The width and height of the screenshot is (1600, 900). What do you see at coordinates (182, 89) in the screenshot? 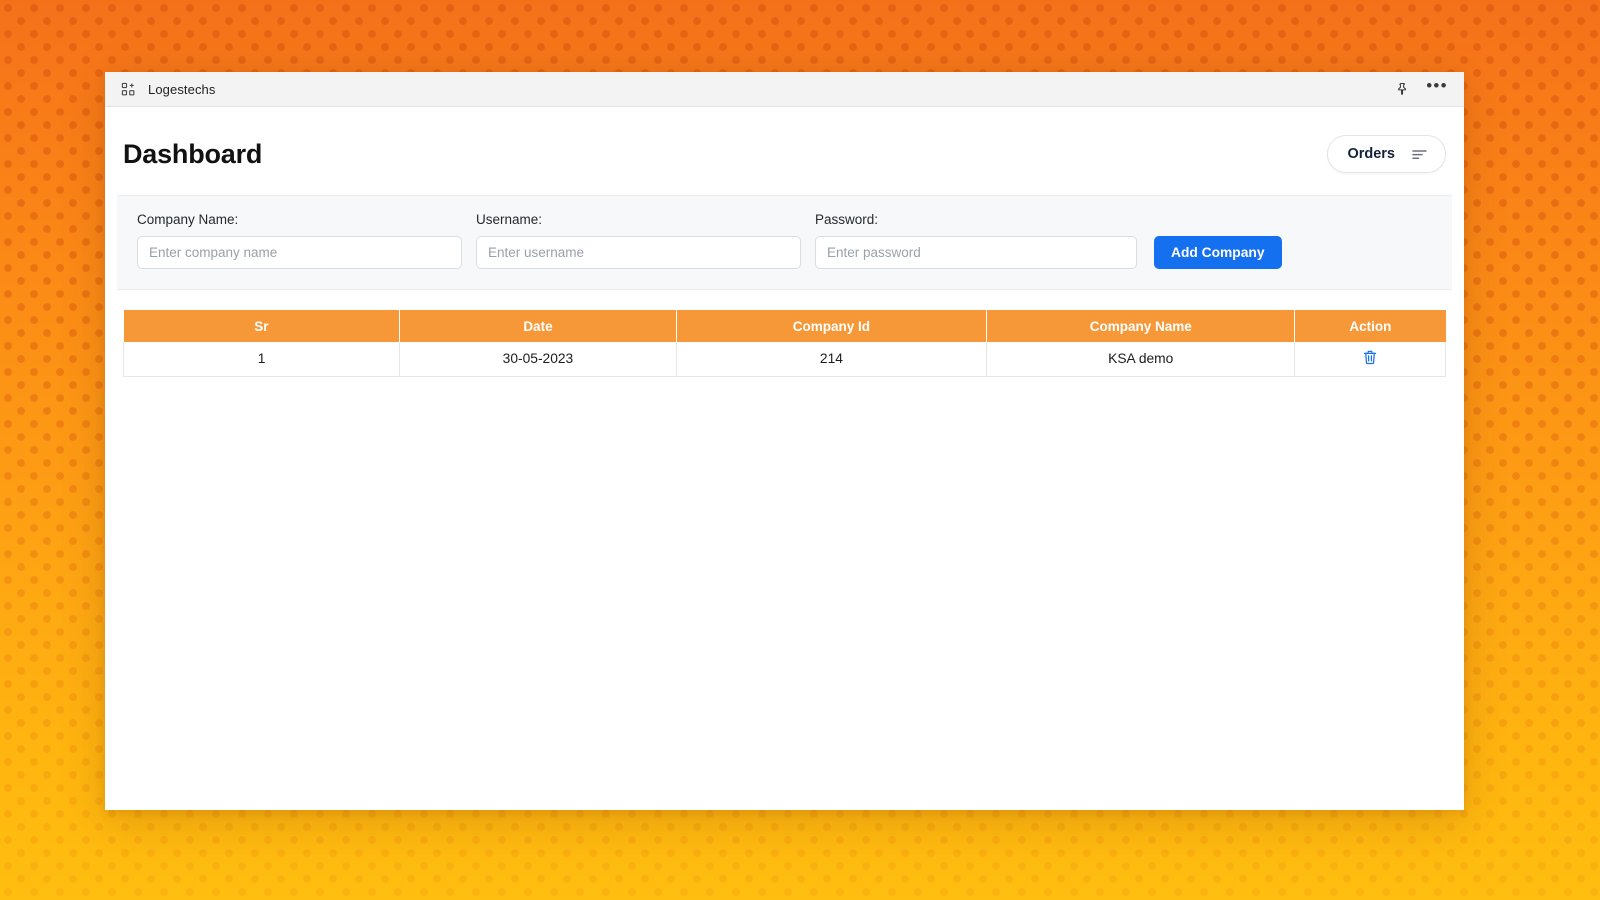
I see `window-title: Logestechs` at bounding box center [182, 89].